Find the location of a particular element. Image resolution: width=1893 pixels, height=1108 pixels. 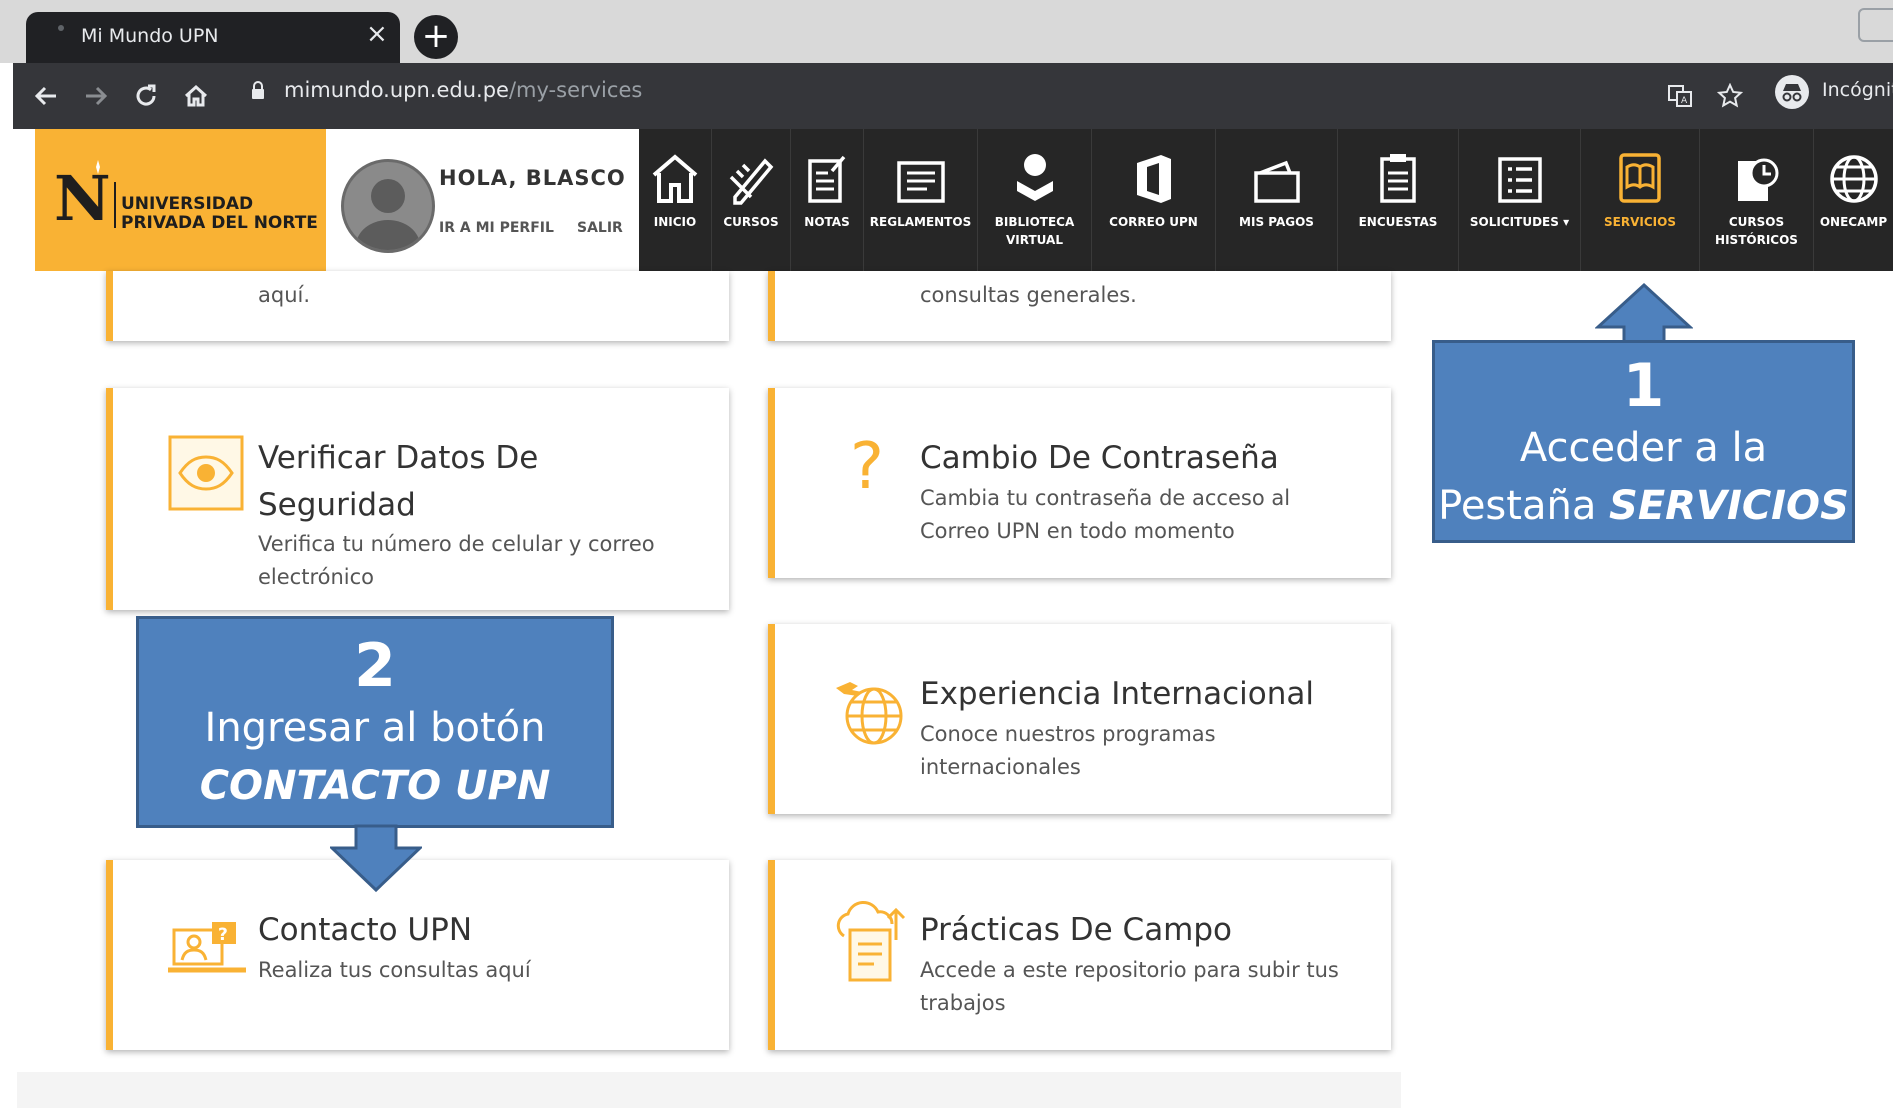

nav-label: INICIO is located at coordinates (675, 222).